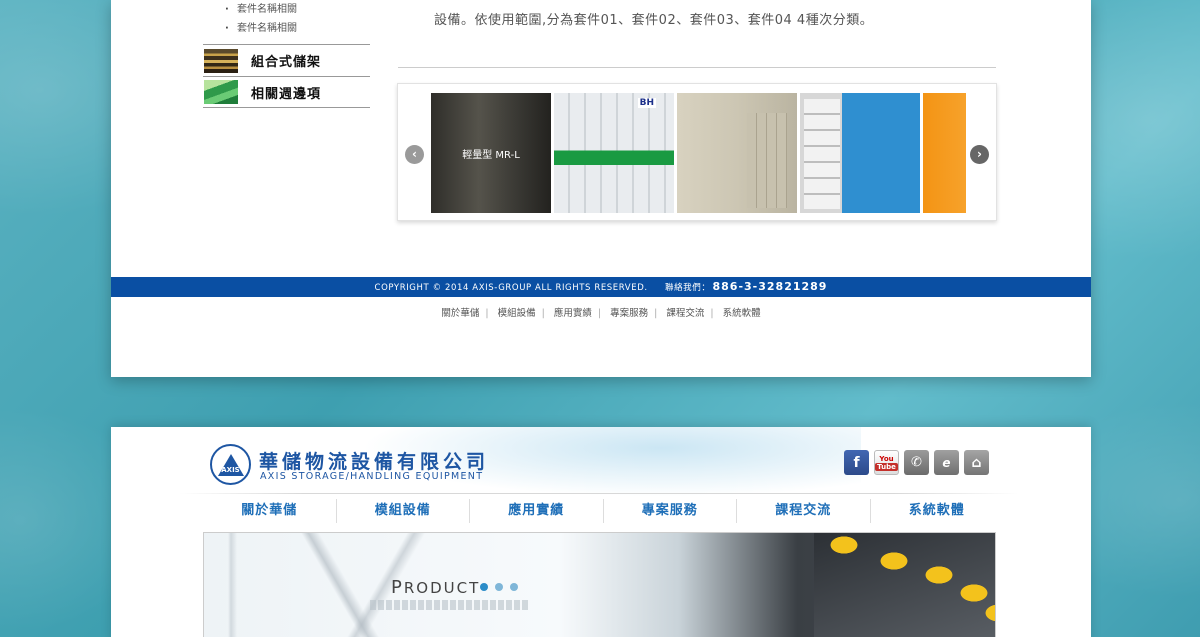 Image resolution: width=1200 pixels, height=637 pixels. I want to click on category-label: 相關週邊項, so click(286, 94).